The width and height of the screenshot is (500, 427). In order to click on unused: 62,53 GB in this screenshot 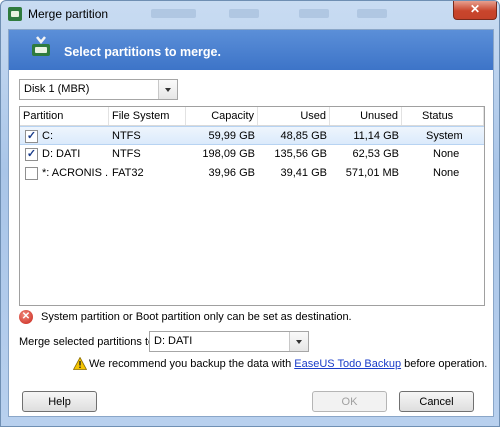, I will do `click(375, 154)`.